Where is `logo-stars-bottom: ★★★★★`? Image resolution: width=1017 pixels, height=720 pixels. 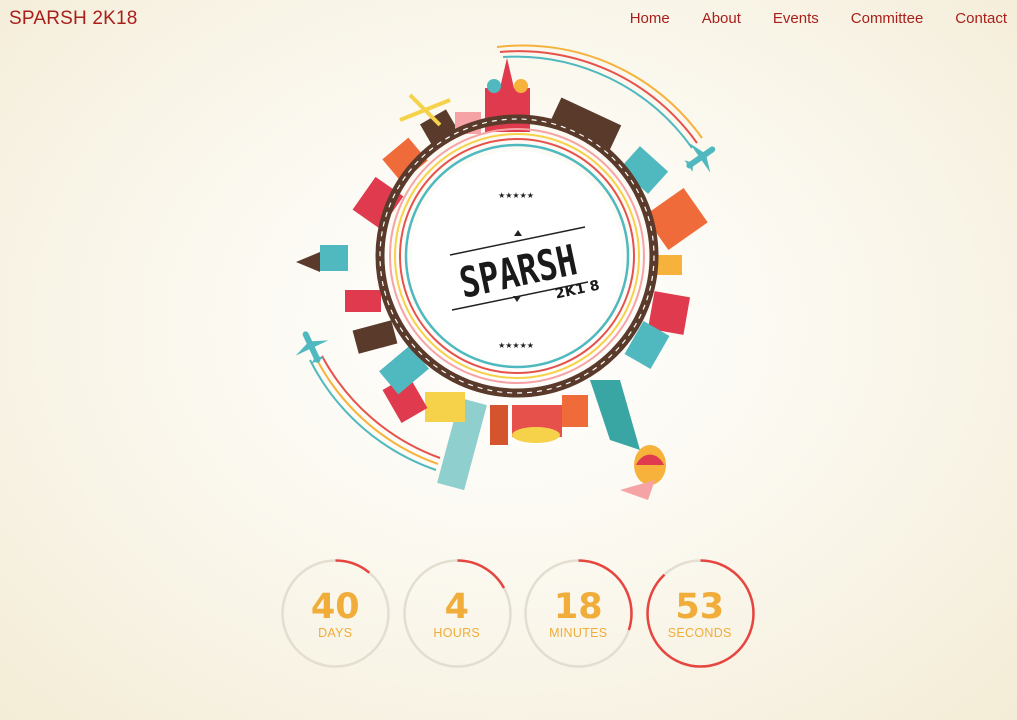 logo-stars-bottom: ★★★★★ is located at coordinates (516, 345).